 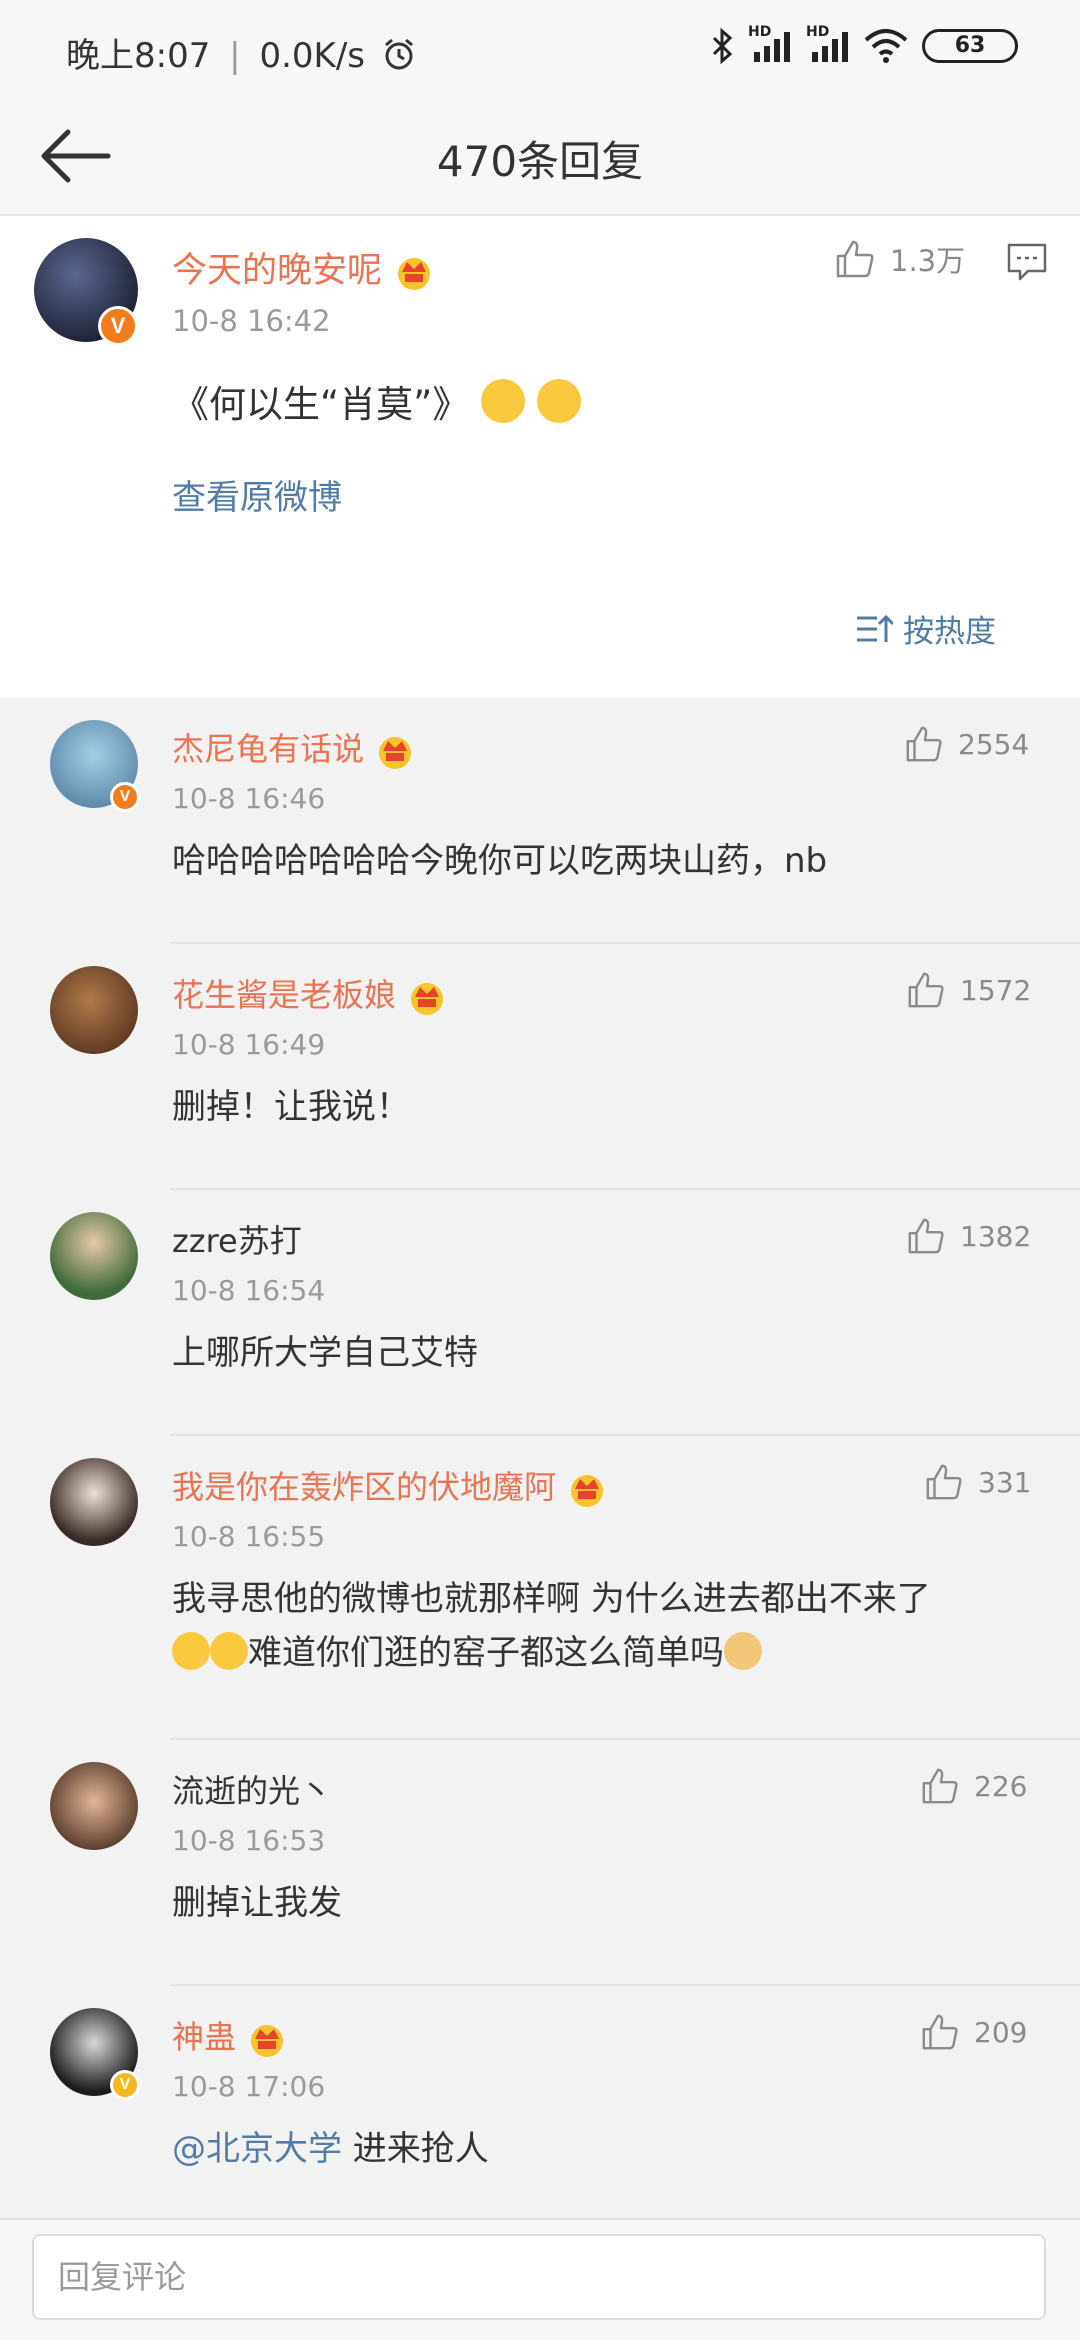 I want to click on like-button: 209, so click(x=973, y=2032).